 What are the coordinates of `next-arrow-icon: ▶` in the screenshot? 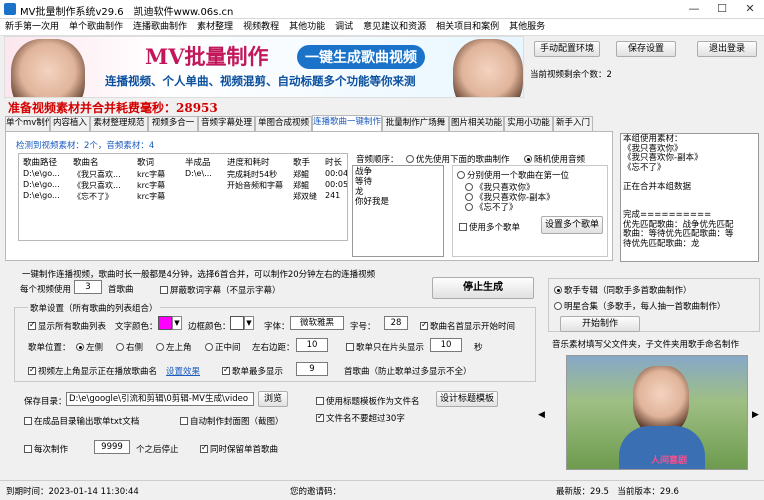 It's located at (755, 415).